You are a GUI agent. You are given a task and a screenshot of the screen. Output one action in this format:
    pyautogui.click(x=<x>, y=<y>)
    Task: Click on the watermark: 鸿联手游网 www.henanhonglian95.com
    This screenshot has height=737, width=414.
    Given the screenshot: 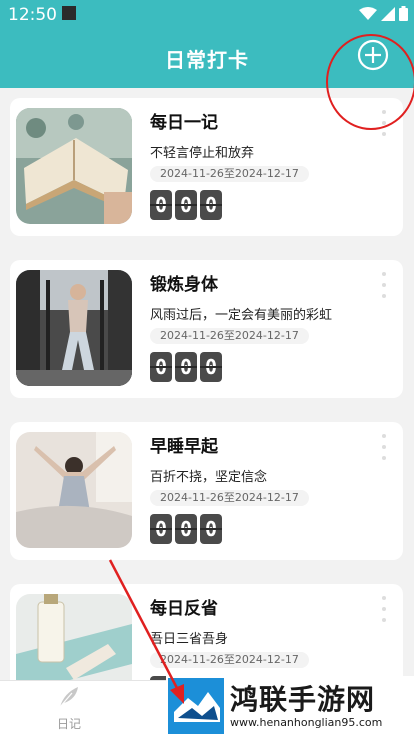 What is the action you would take?
    pyautogui.click(x=290, y=706)
    